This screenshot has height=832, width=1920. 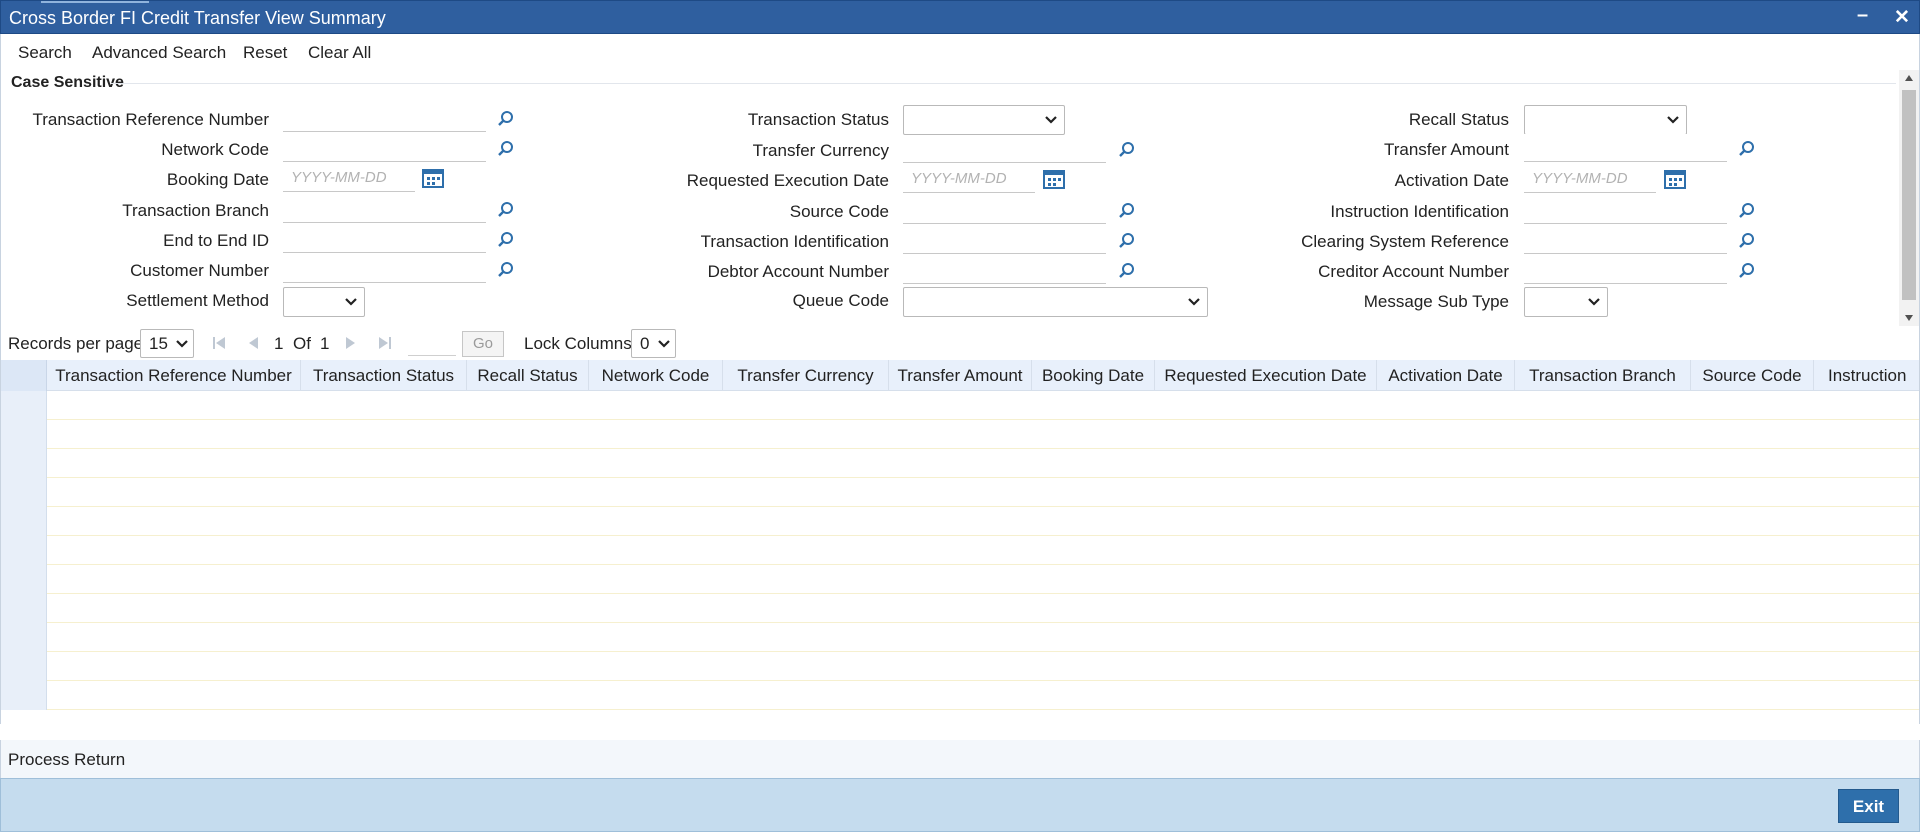 What do you see at coordinates (1752, 375) in the screenshot?
I see `column-header: Source Code` at bounding box center [1752, 375].